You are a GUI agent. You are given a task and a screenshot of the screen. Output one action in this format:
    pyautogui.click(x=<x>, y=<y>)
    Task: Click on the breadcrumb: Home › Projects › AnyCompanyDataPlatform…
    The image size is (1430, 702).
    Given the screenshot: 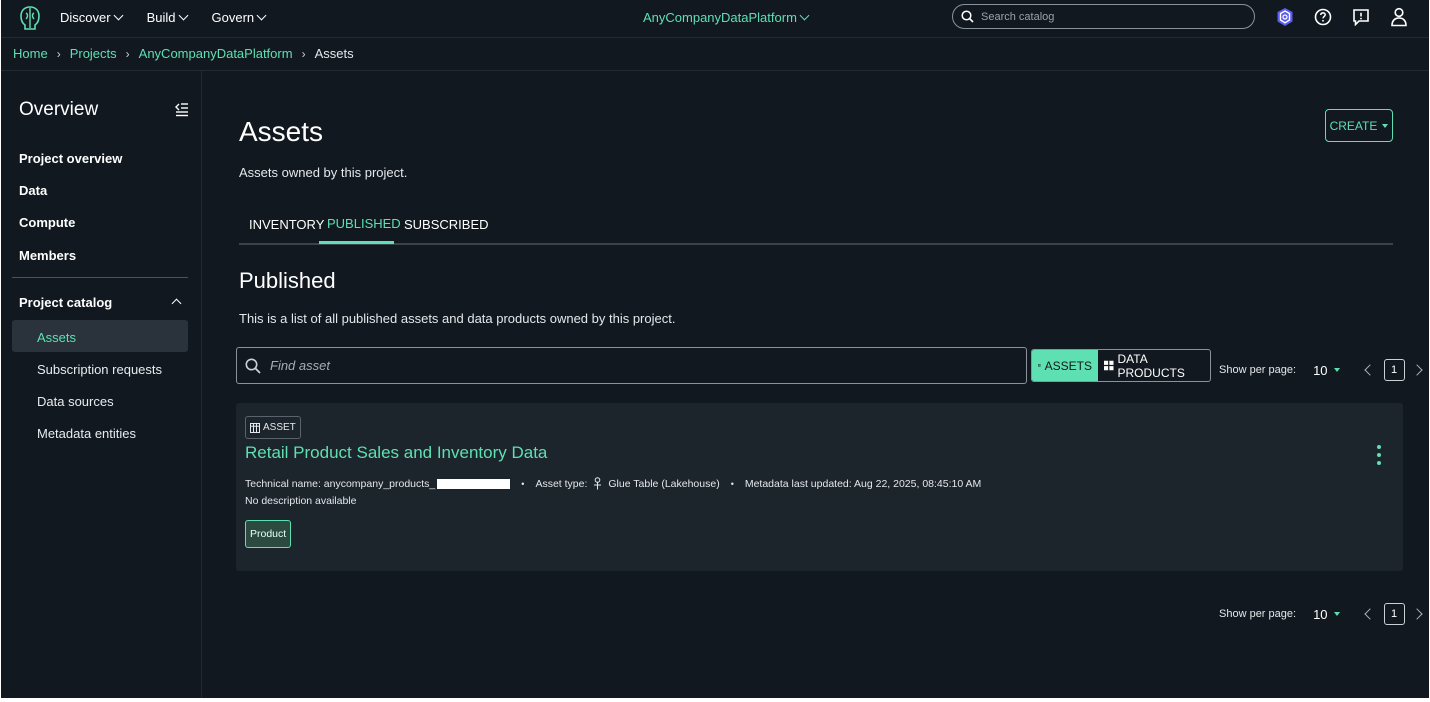 What is the action you would take?
    pyautogui.click(x=183, y=53)
    